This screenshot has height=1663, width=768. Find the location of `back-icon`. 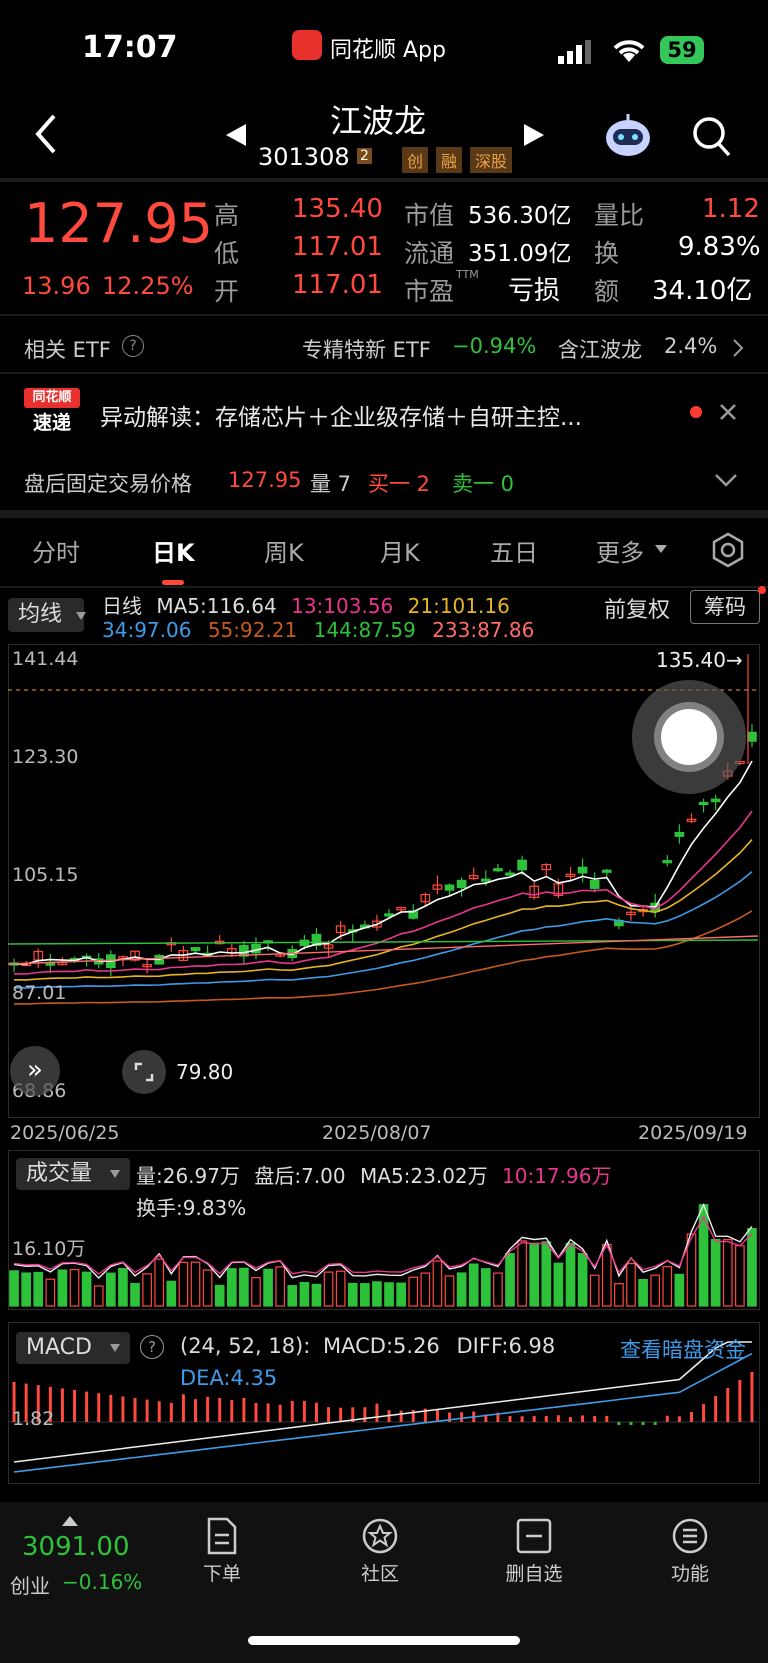

back-icon is located at coordinates (46, 134).